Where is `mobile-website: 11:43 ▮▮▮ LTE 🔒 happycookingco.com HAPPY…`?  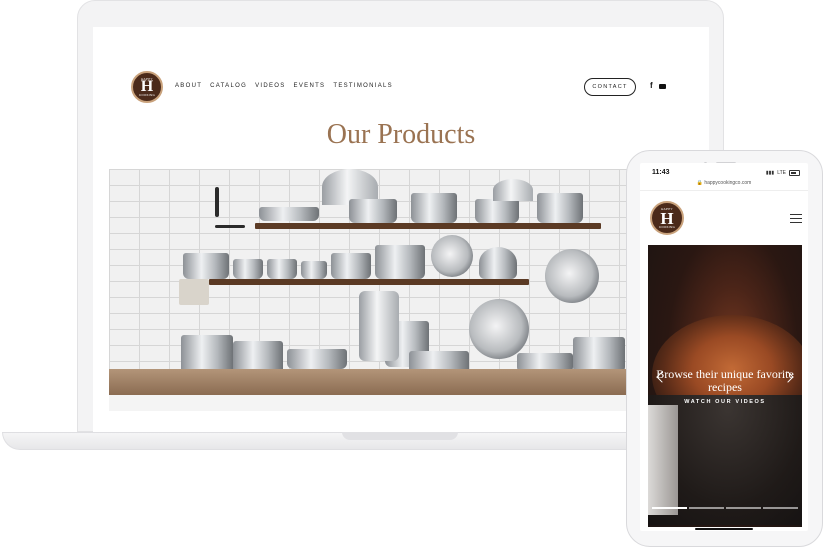 mobile-website: 11:43 ▮▮▮ LTE 🔒 happycookingco.com HAPPY… is located at coordinates (724, 347).